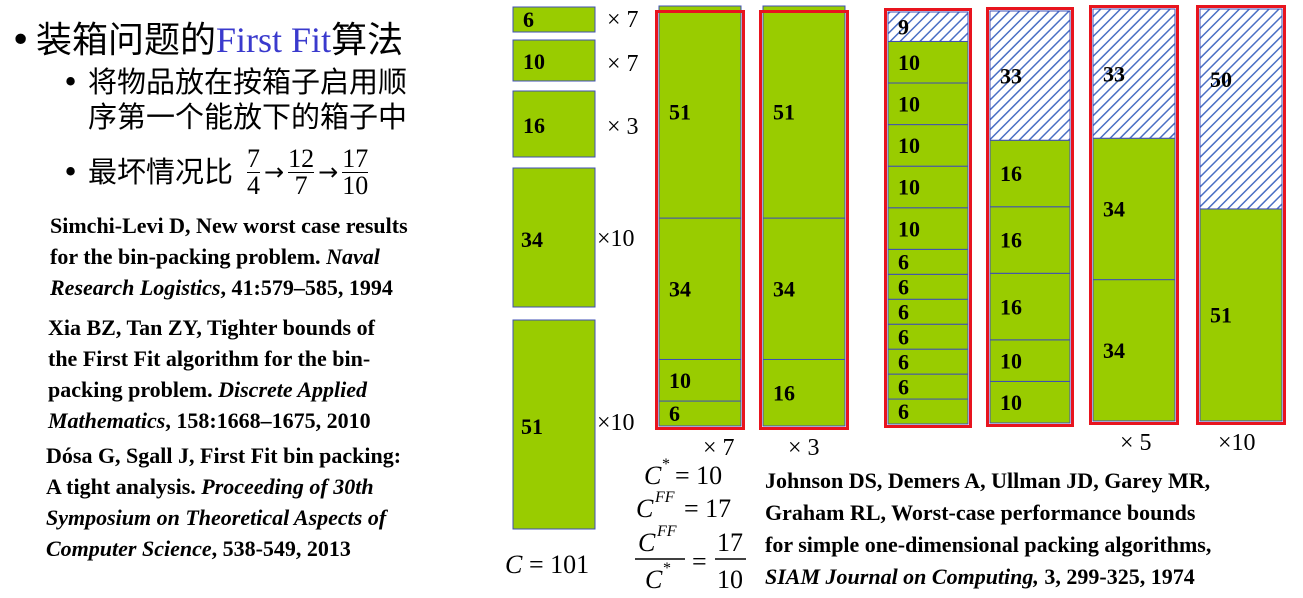 The height and width of the screenshot is (598, 1303). I want to click on item-16-mult: × 3, so click(623, 127).